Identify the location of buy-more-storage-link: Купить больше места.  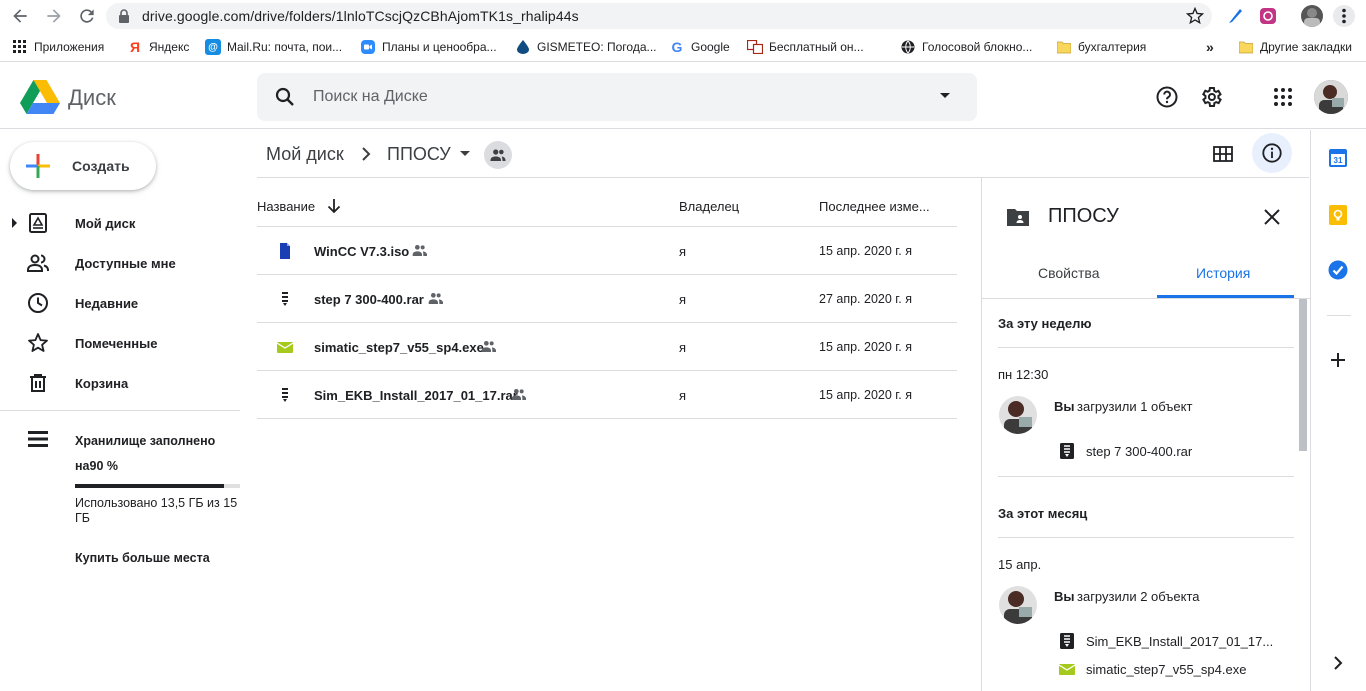
(142, 558).